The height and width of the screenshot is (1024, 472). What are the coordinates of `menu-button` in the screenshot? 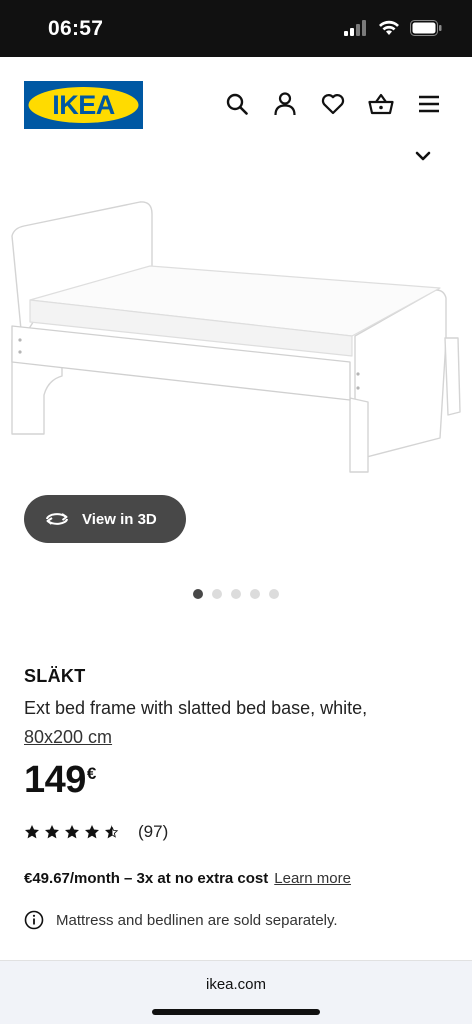 It's located at (429, 104).